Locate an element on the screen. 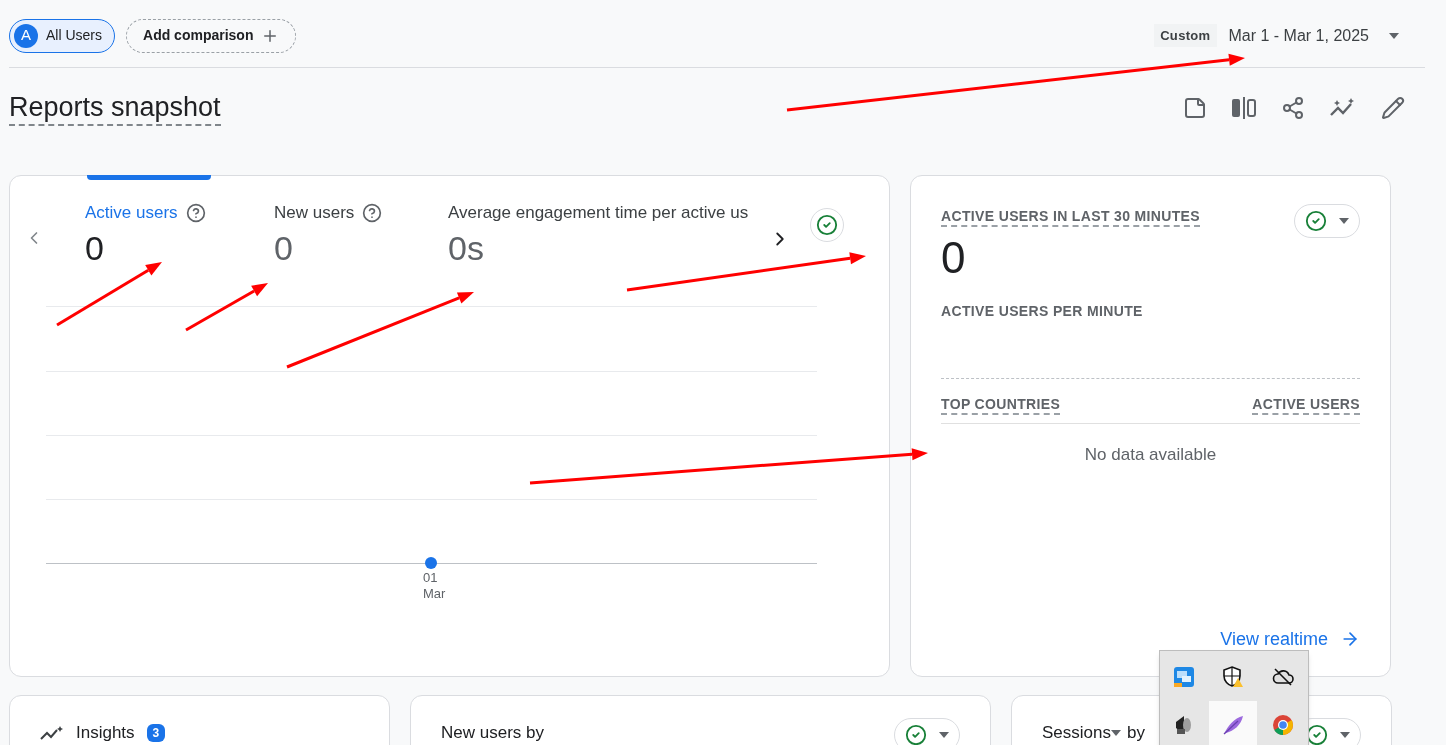  card-title: by is located at coordinates (1136, 733).